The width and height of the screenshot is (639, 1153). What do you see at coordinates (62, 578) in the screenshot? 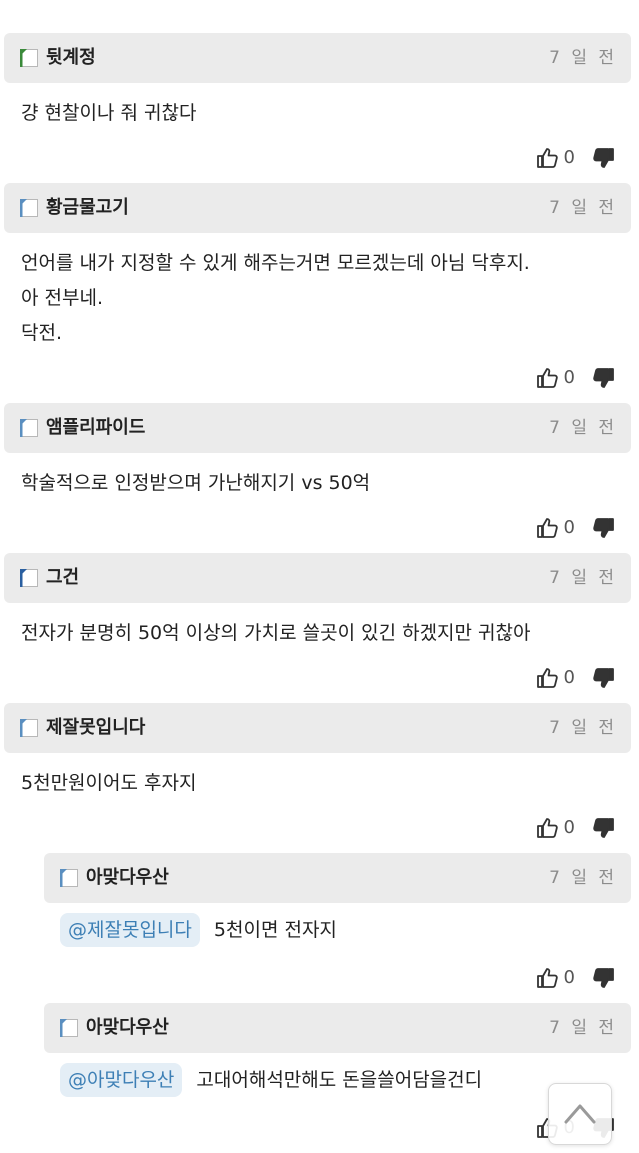
I see `author-nickname: 그건` at bounding box center [62, 578].